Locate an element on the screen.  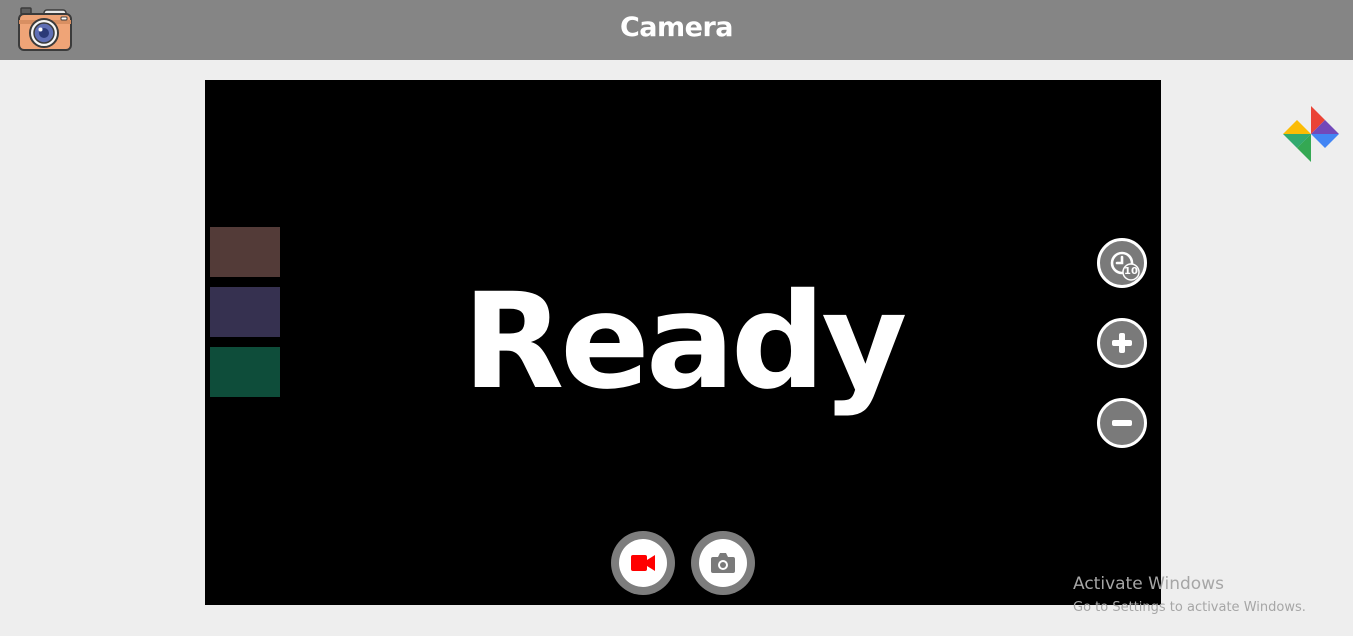
zoom-in-button is located at coordinates (1122, 343).